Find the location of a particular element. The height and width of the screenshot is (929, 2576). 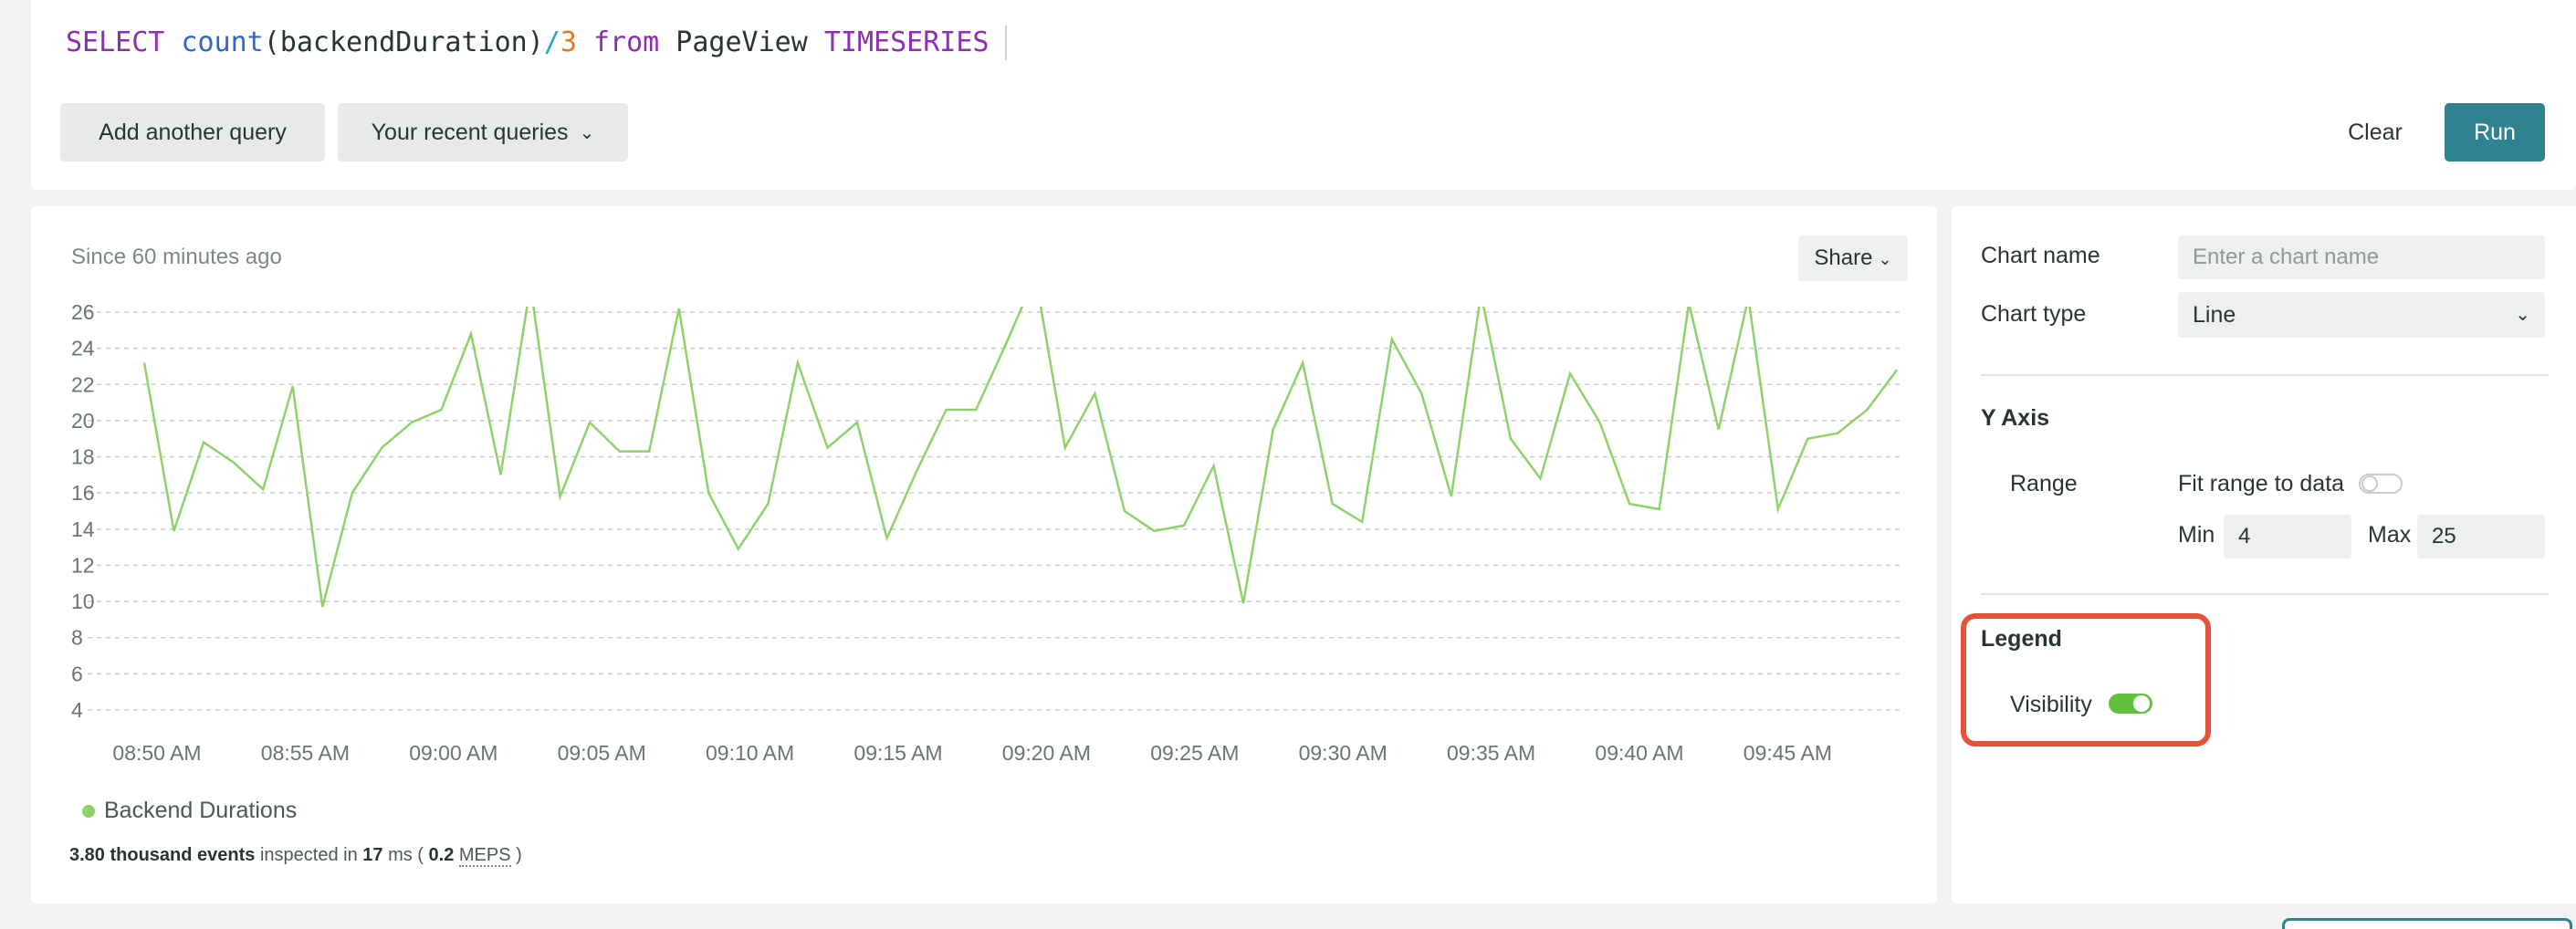

query-token: PageView is located at coordinates (742, 42).